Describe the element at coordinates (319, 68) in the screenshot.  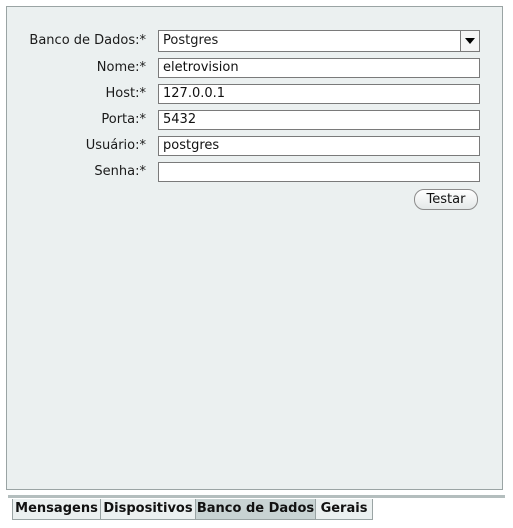
I see `name-field: eletrovision` at that location.